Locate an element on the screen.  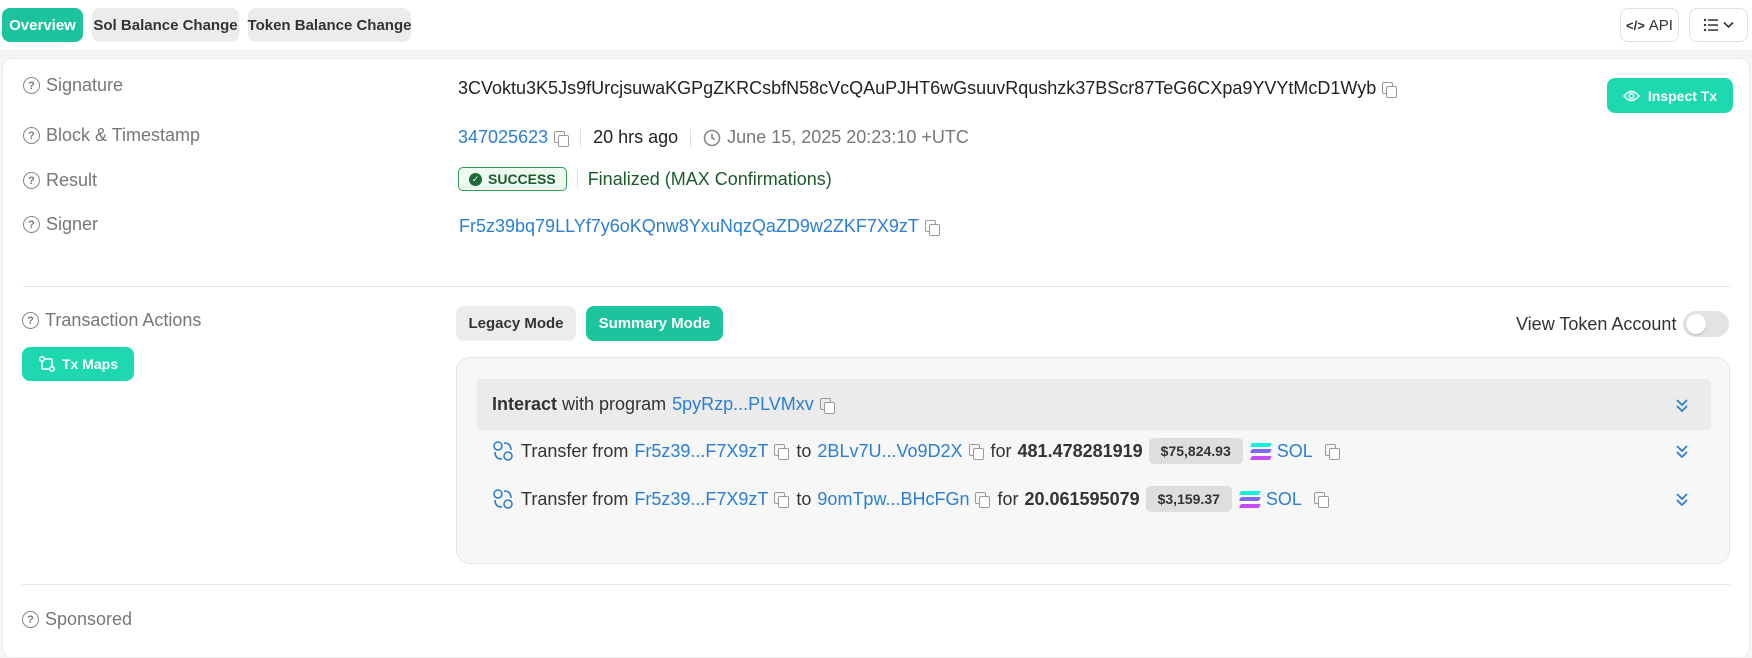
result-label: Result is located at coordinates (72, 180).